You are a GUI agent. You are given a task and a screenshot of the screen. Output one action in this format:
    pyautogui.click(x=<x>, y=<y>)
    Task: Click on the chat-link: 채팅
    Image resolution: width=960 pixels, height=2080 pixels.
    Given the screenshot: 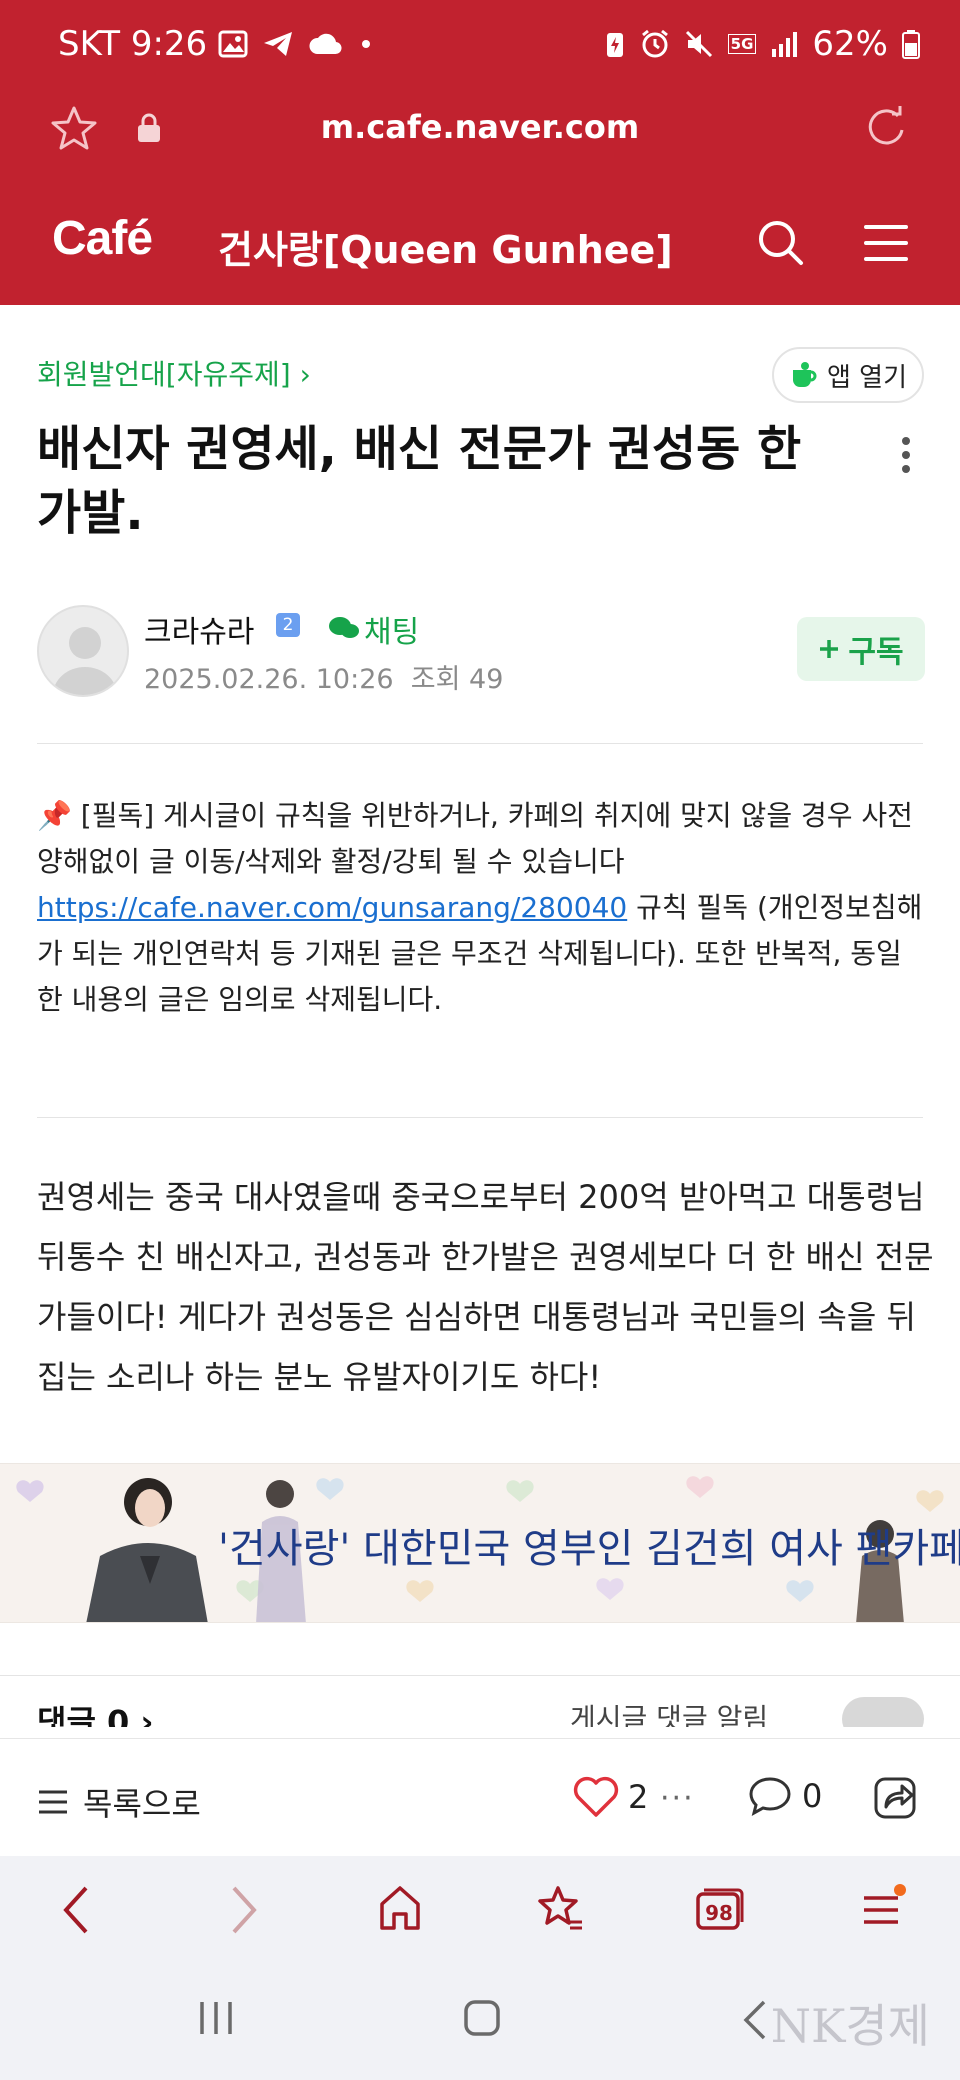 What is the action you would take?
    pyautogui.click(x=373, y=629)
    